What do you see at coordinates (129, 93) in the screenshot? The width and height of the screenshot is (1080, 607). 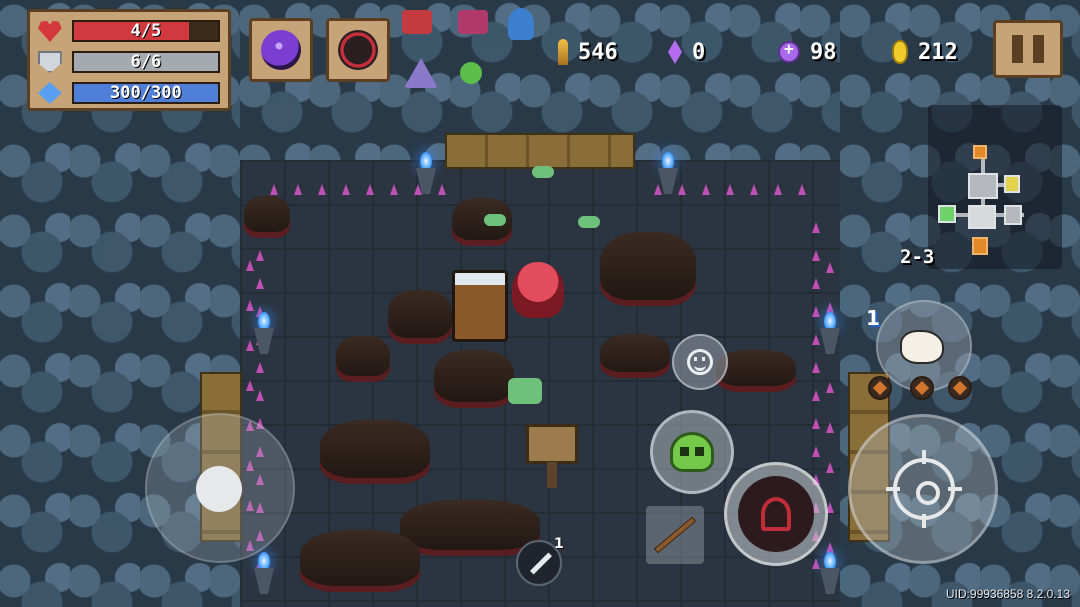 I see `energy-row: 300/300` at bounding box center [129, 93].